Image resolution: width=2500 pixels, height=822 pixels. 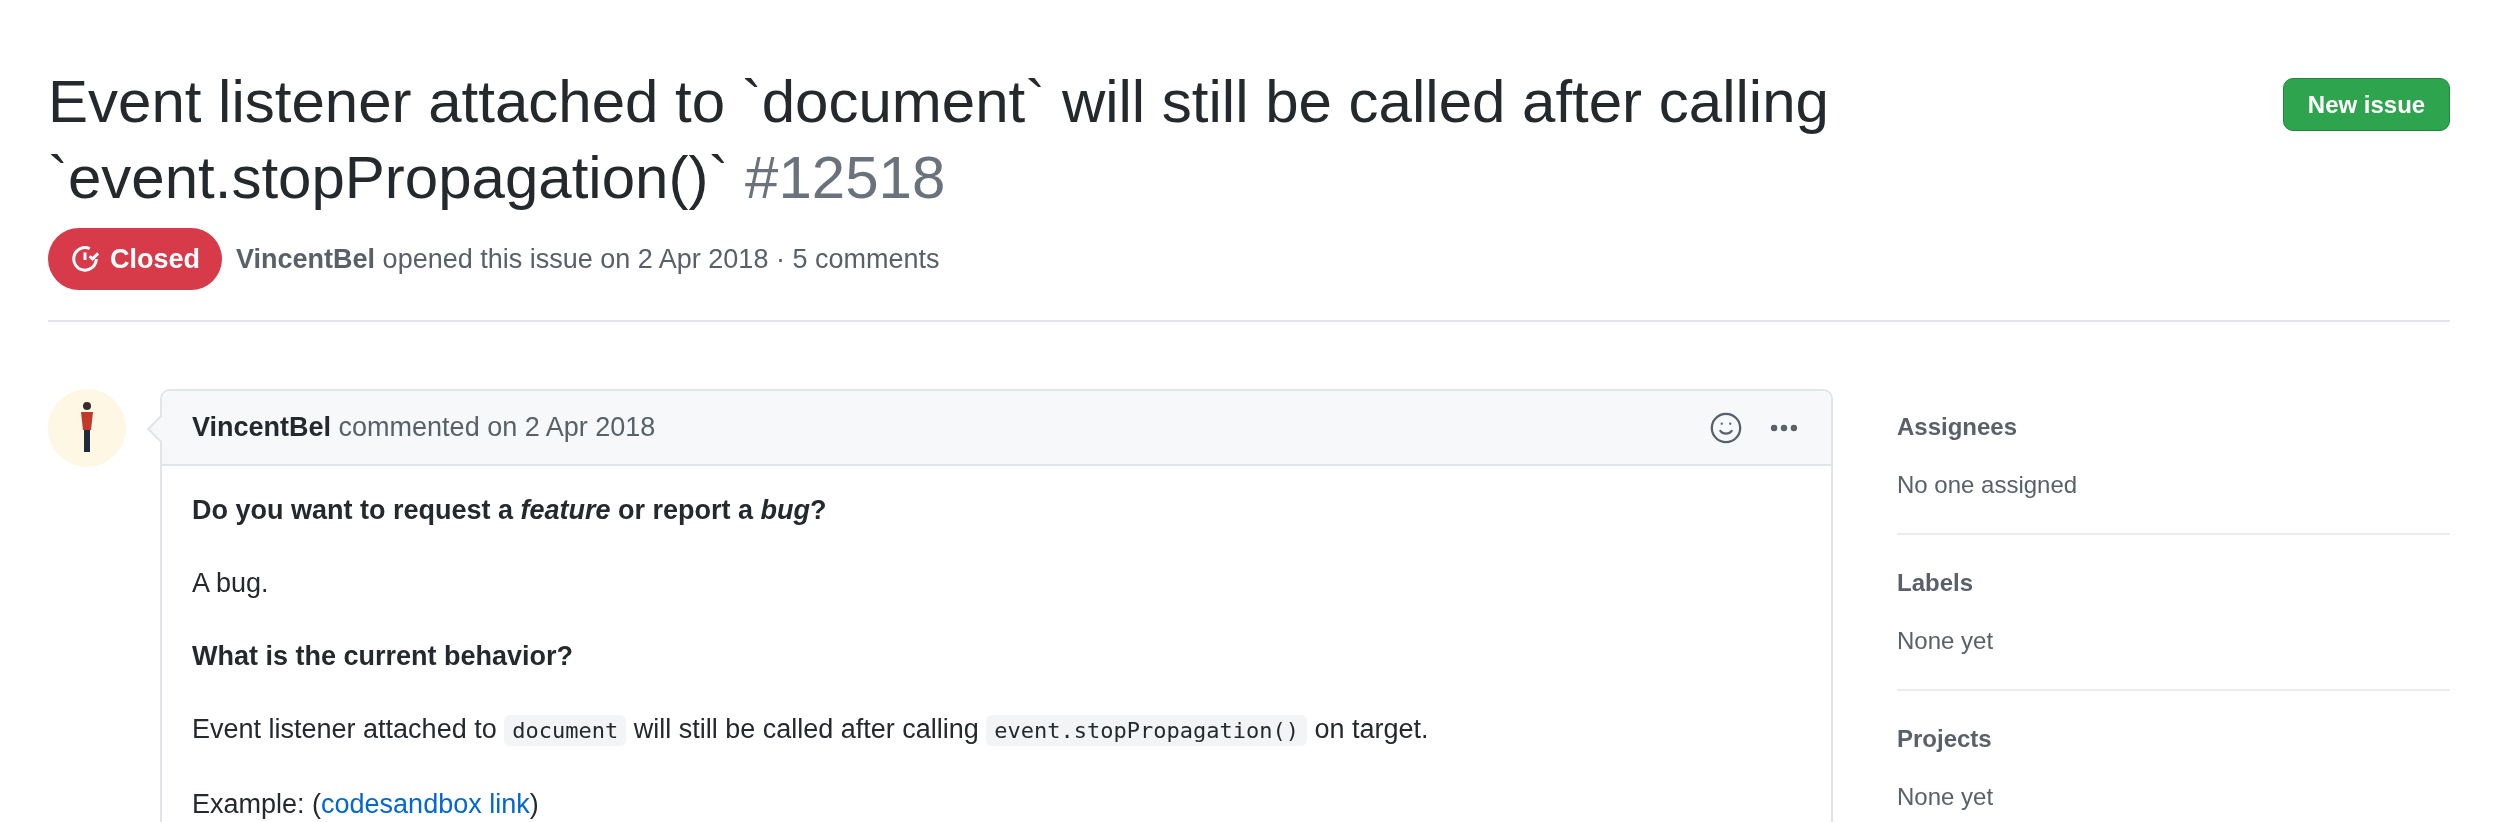 What do you see at coordinates (424, 428) in the screenshot?
I see `comment-meta: VincentBel commented on 2 Apr 2018` at bounding box center [424, 428].